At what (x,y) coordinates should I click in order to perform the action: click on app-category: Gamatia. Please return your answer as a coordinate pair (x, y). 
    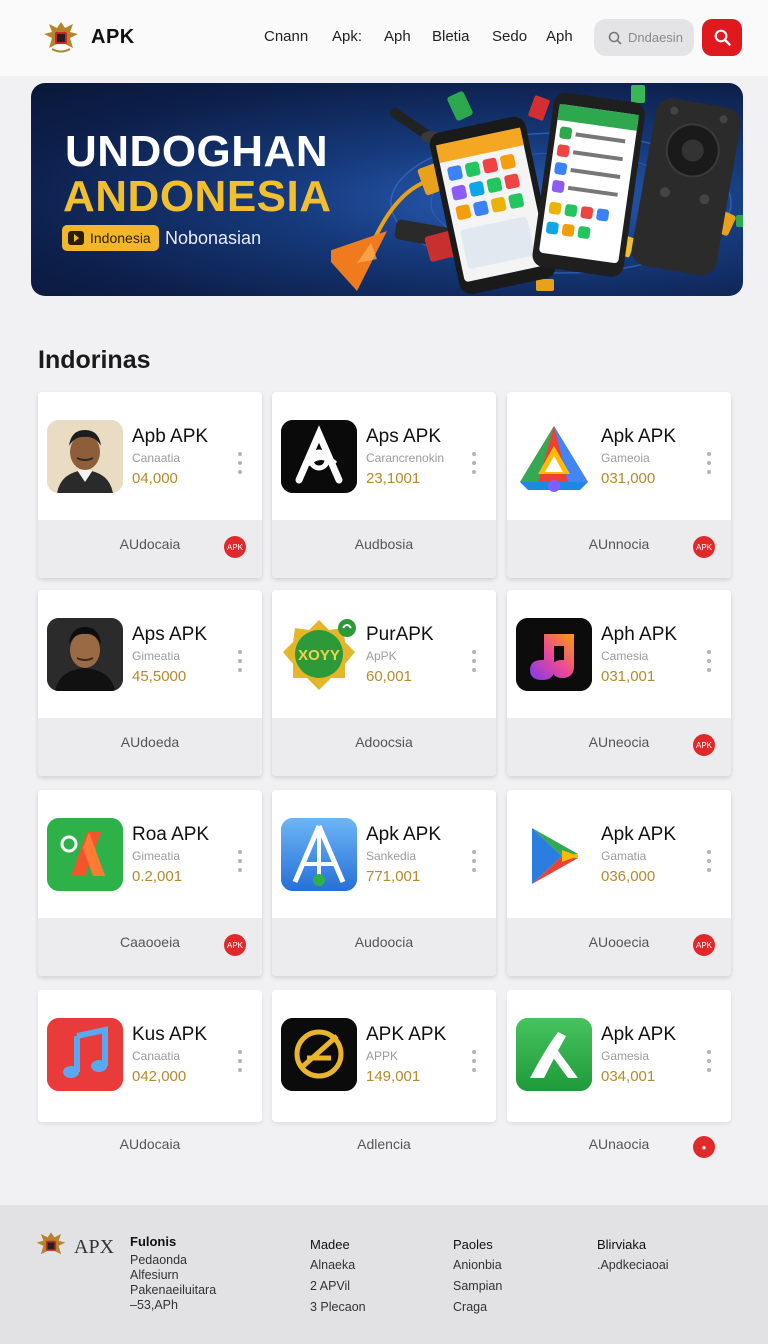
    Looking at the image, I should click on (624, 856).